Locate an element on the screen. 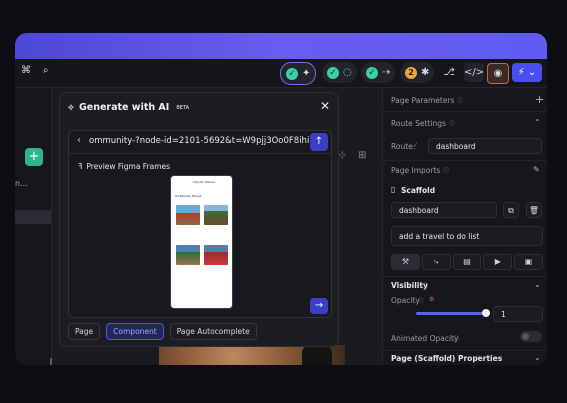 This screenshot has width=567, height=403. toolbar-group-ai: ✓ ✦ is located at coordinates (298, 73).